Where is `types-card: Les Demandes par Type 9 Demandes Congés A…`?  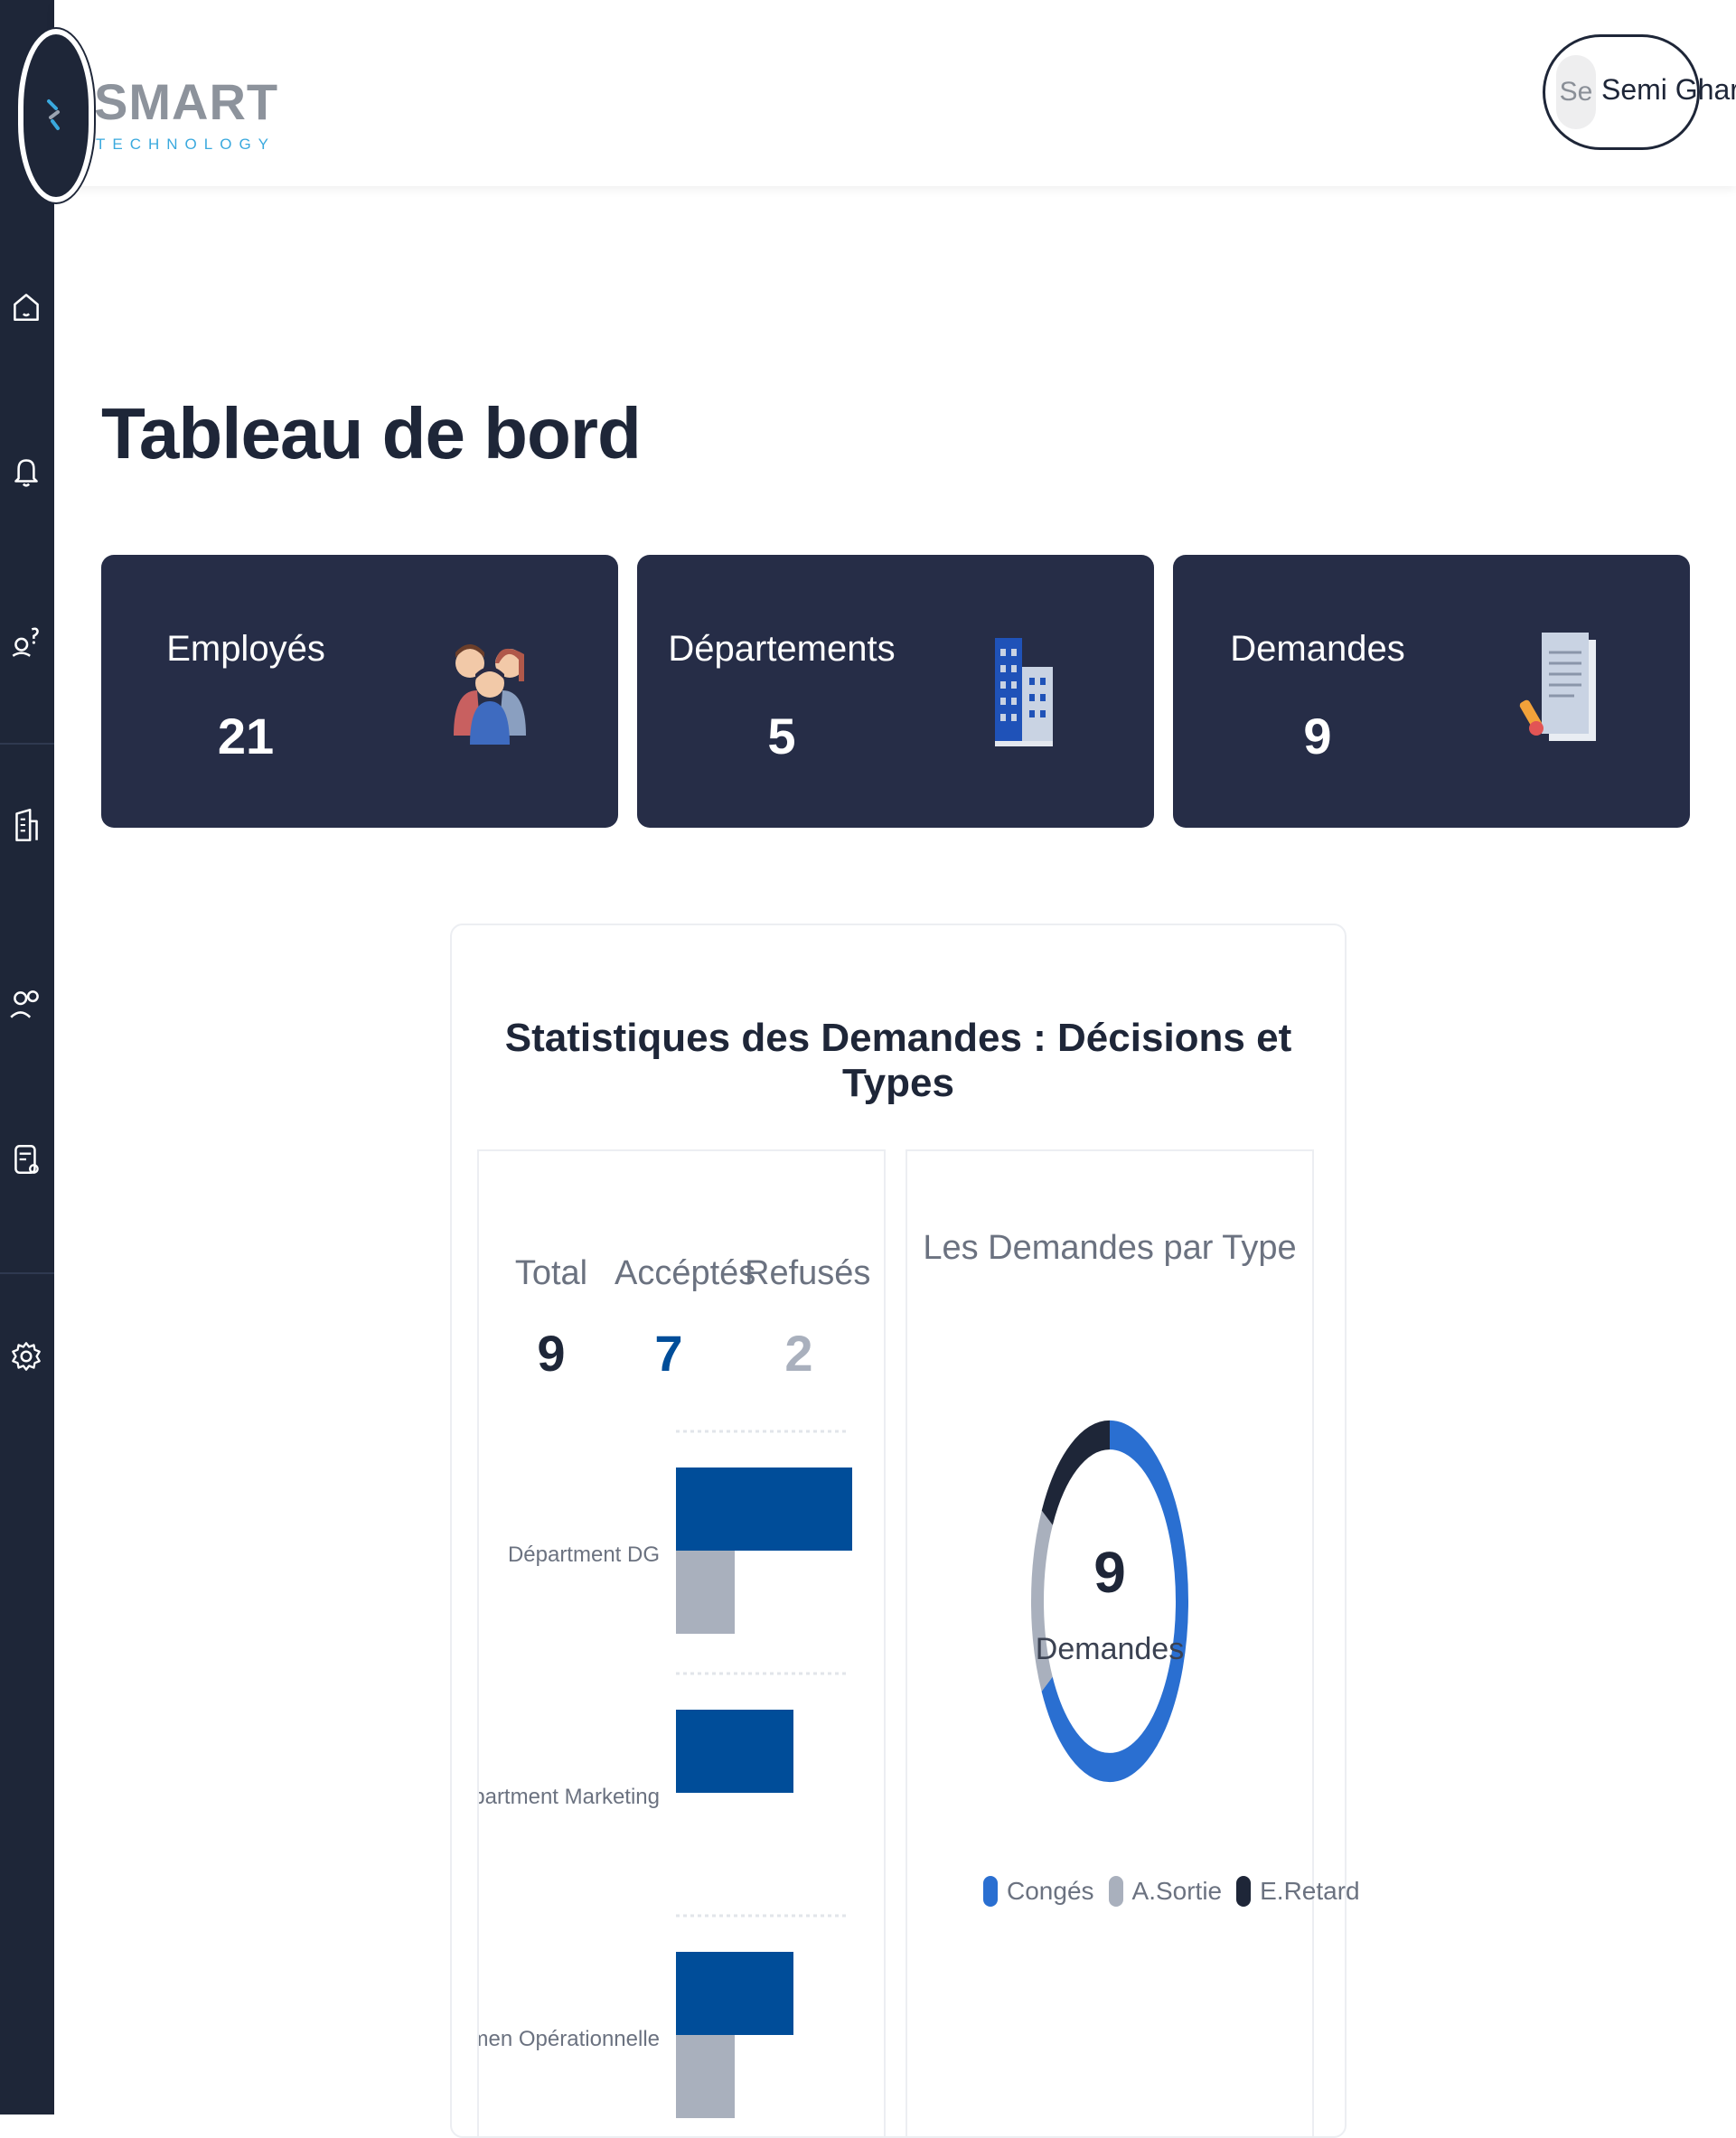 types-card: Les Demandes par Type 9 Demandes Congés A… is located at coordinates (1133, 1643).